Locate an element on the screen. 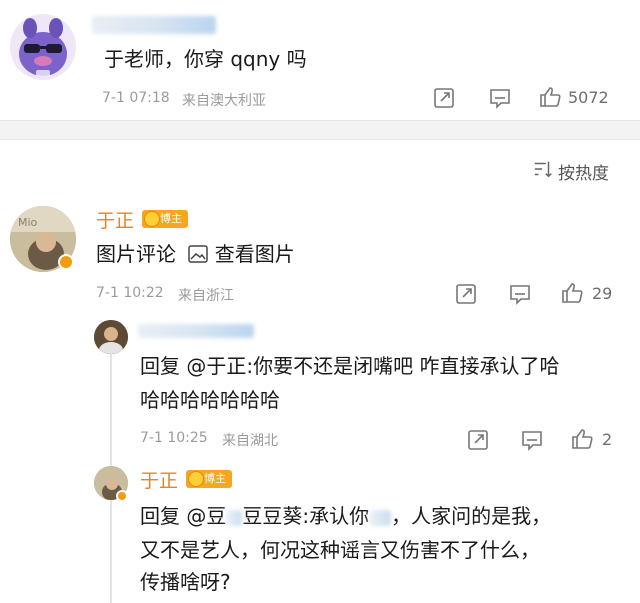  reply-text-line-3: 传播啥呀? is located at coordinates (185, 582).